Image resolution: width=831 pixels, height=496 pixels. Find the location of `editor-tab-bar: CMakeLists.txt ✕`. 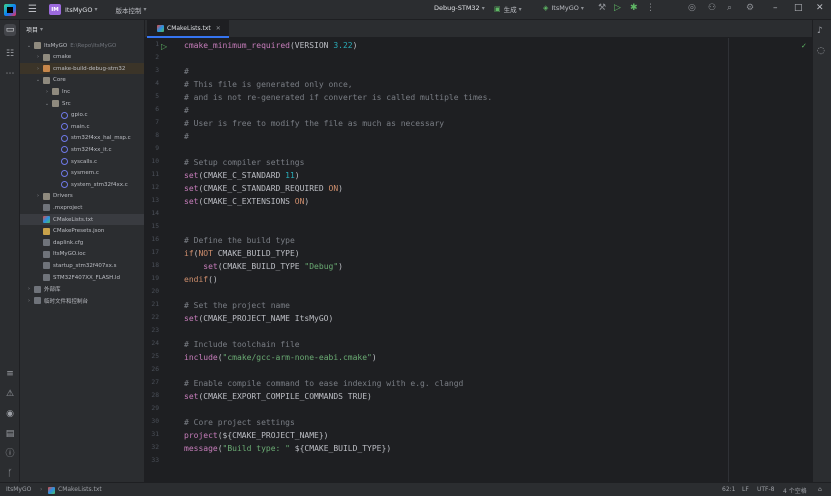

editor-tab-bar: CMakeLists.txt ✕ is located at coordinates (478, 29).